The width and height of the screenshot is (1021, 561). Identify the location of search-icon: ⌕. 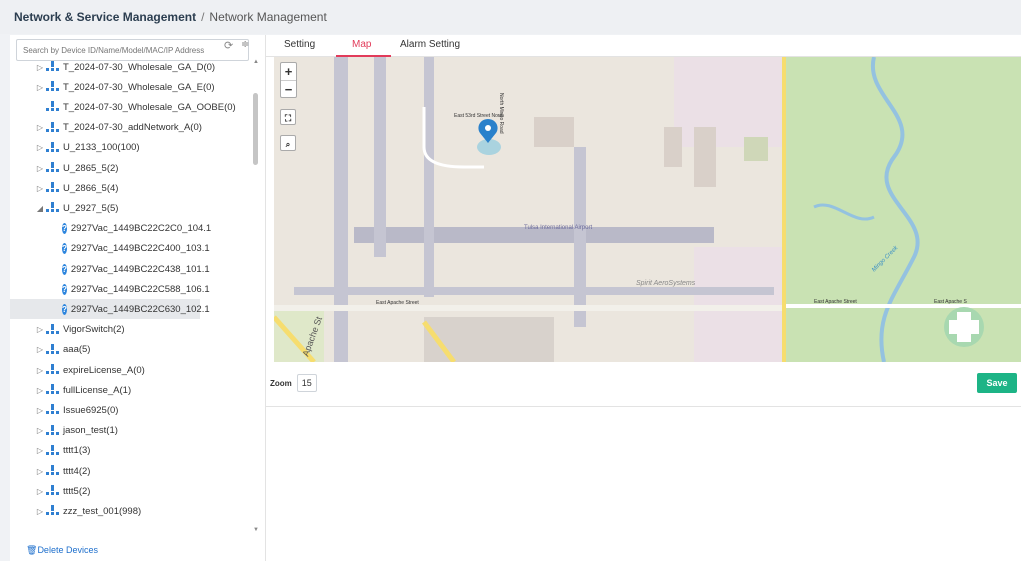
(288, 144).